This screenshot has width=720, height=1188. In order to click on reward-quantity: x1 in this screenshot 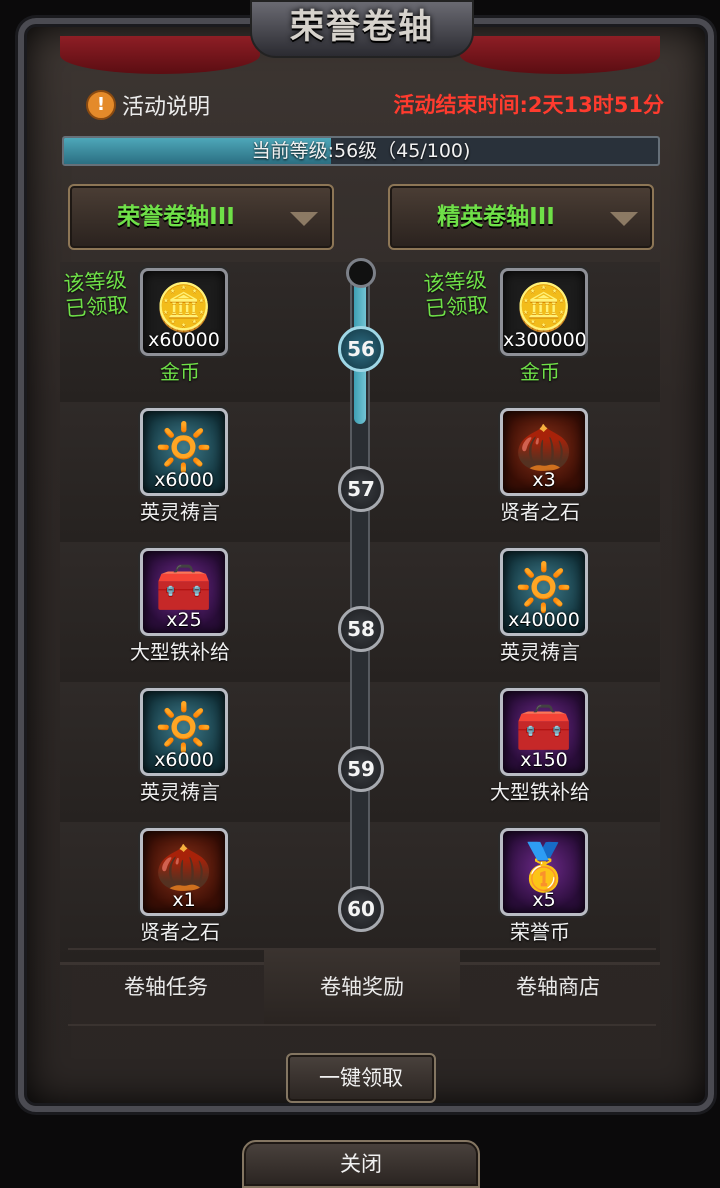, I will do `click(184, 900)`.